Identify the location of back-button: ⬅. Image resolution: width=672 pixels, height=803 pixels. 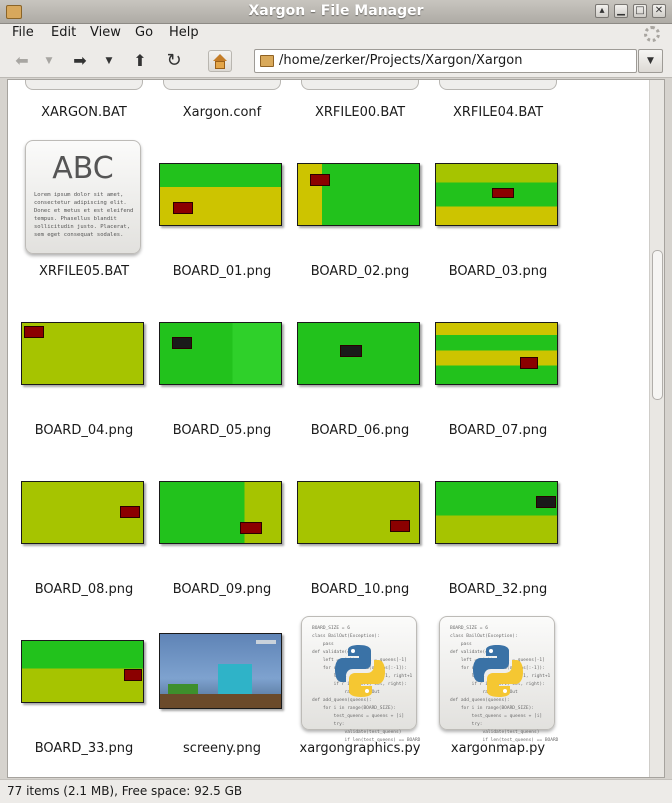
(22, 61).